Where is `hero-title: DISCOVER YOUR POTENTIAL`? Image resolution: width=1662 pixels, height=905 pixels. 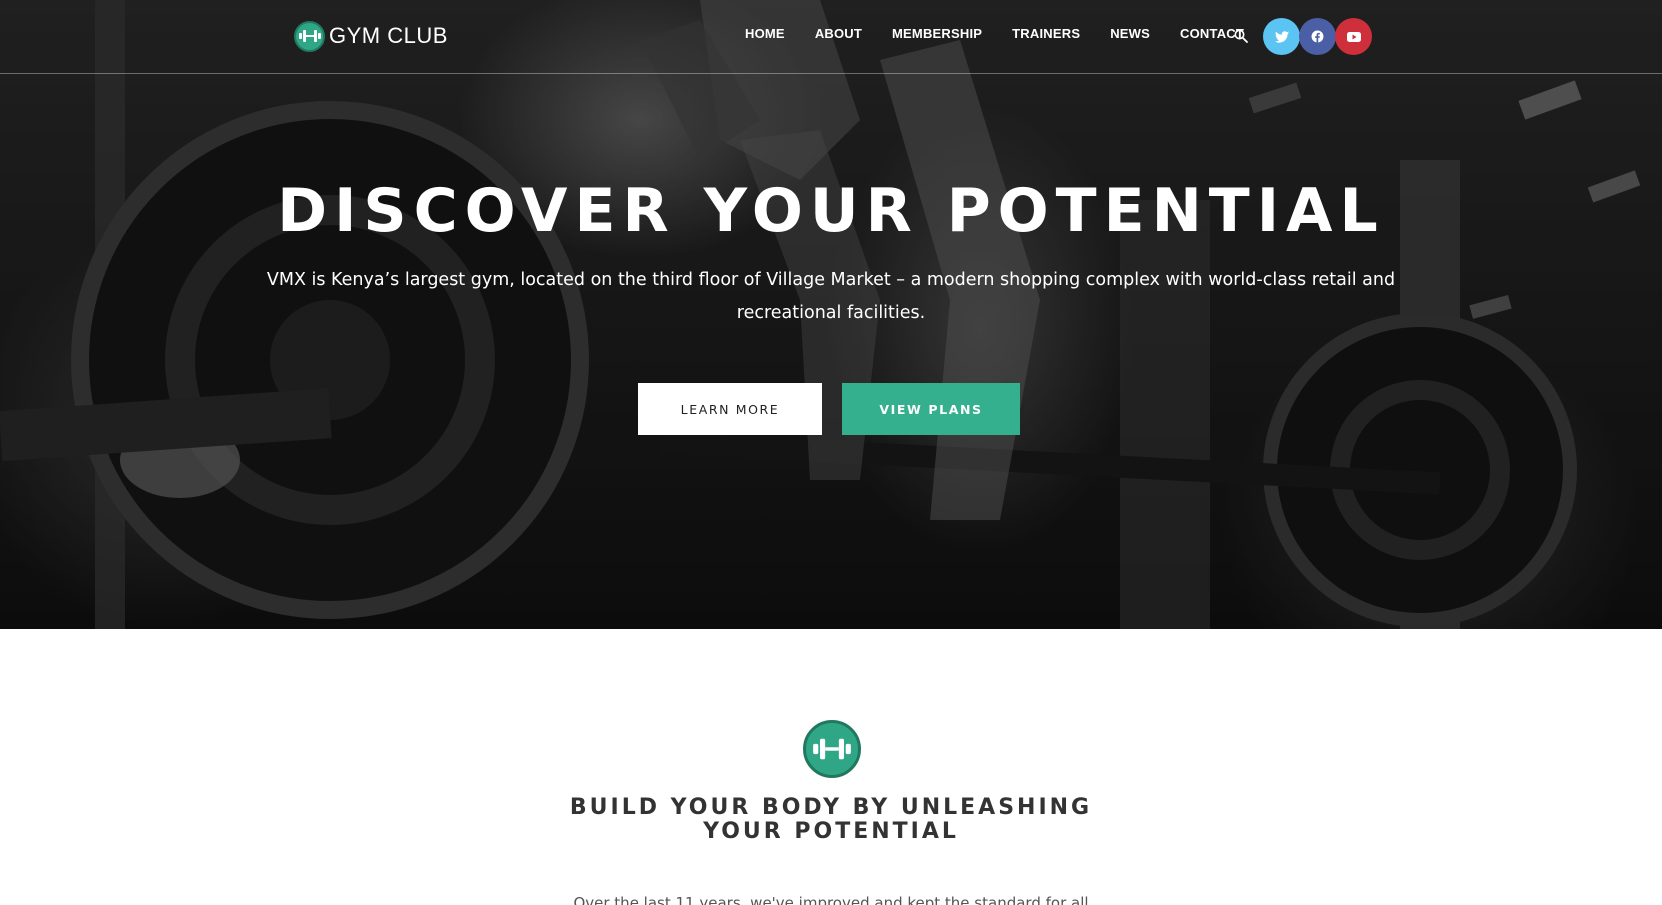
hero-title: DISCOVER YOUR POTENTIAL is located at coordinates (831, 211).